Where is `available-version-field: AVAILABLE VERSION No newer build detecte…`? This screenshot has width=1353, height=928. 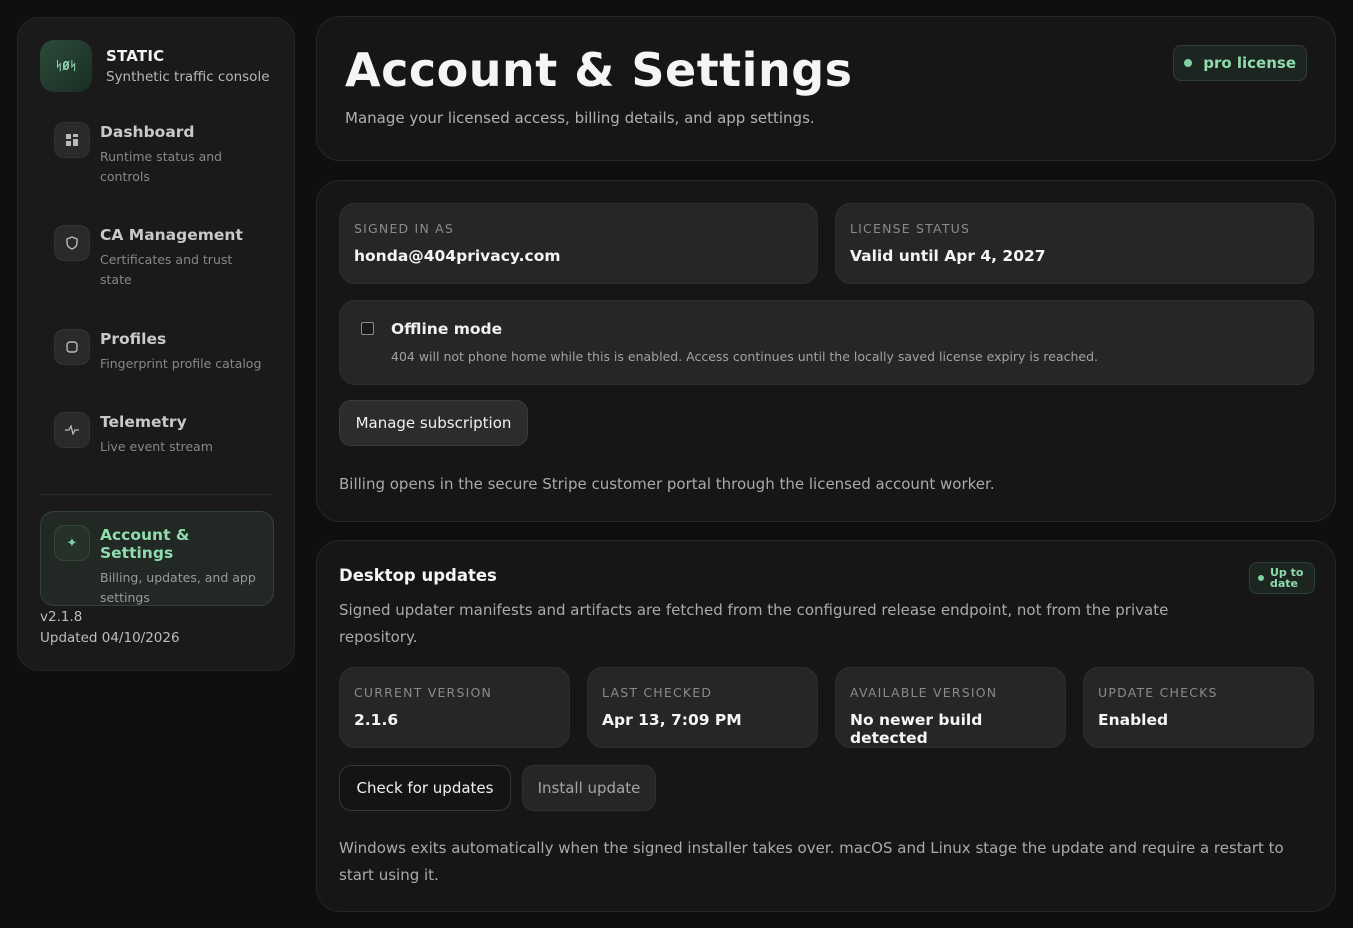
available-version-field: AVAILABLE VERSION No newer build detecte… is located at coordinates (950, 707).